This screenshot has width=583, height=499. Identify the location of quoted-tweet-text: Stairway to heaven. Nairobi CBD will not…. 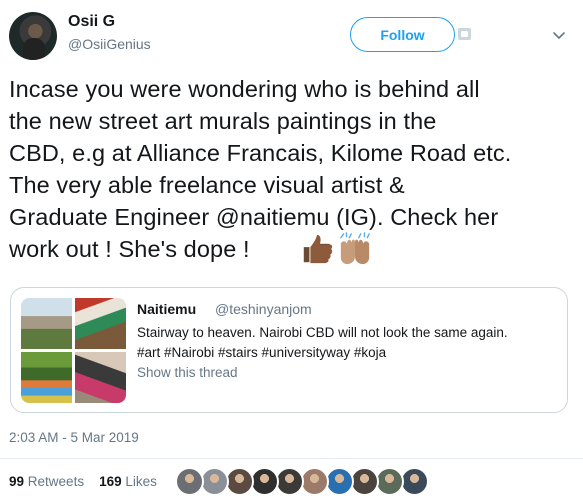
(347, 343).